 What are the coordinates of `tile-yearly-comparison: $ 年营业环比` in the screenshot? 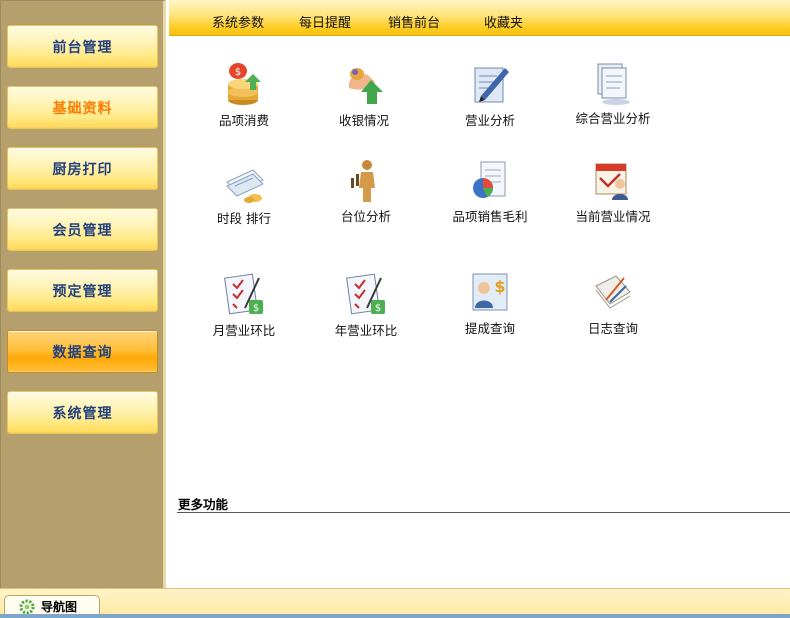 It's located at (366, 312).